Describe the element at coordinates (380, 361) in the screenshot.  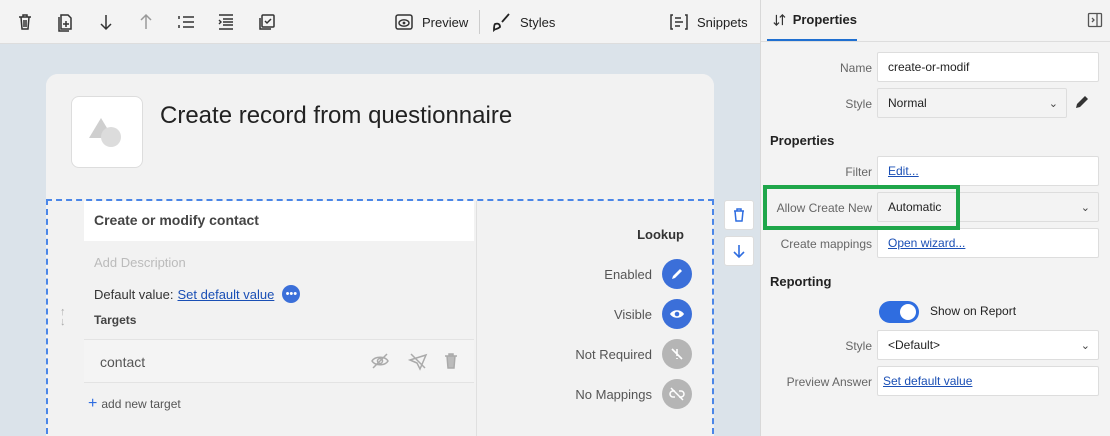
I see `eye-off-icon` at that location.